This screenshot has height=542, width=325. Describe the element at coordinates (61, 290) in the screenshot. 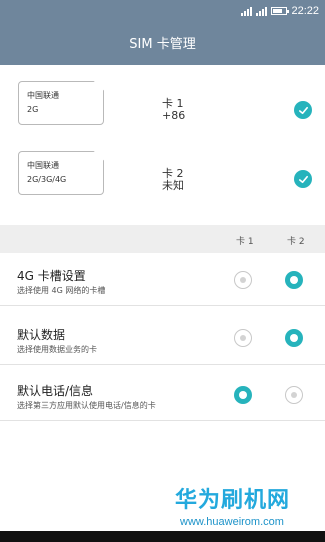

I see `setting-4g-slot-subtitle: 选择使用 4G 网络的卡槽` at that location.